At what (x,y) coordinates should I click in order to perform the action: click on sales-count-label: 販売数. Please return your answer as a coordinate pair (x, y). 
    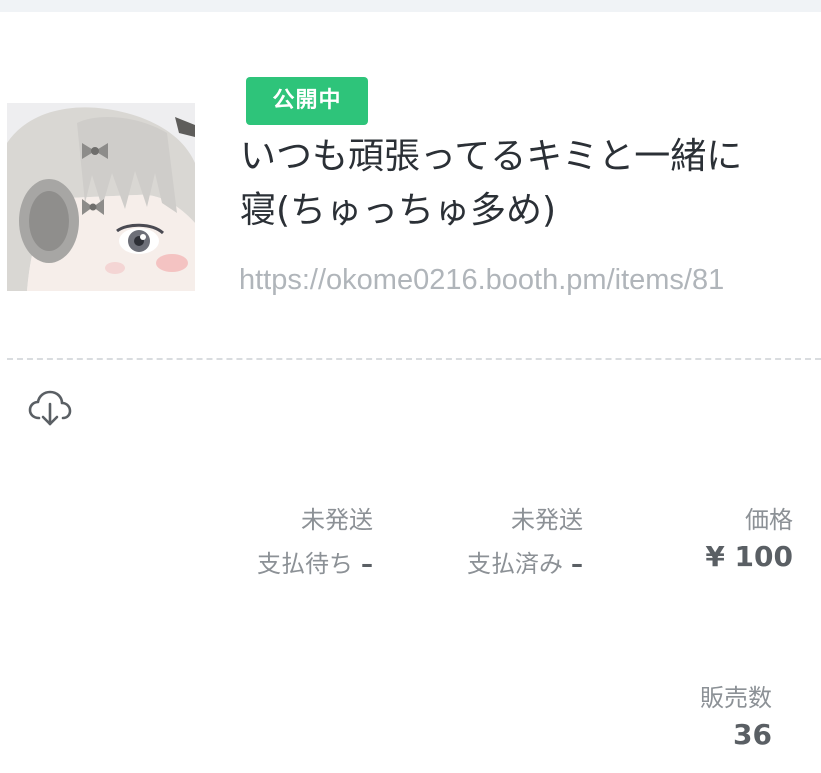
    Looking at the image, I should click on (736, 698).